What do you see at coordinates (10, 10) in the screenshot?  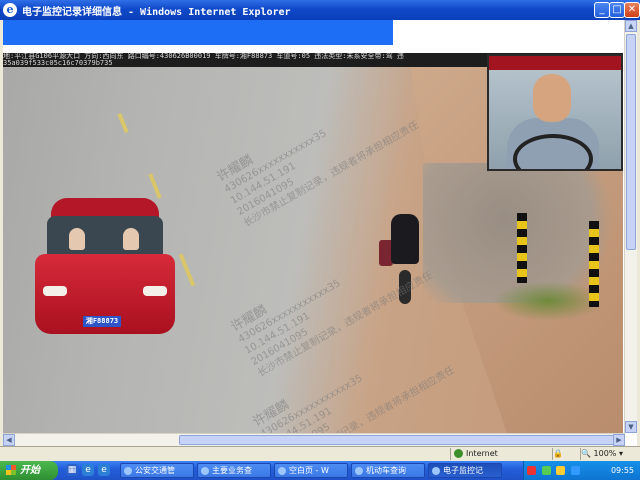 I see `ie-logo-icon: e` at bounding box center [10, 10].